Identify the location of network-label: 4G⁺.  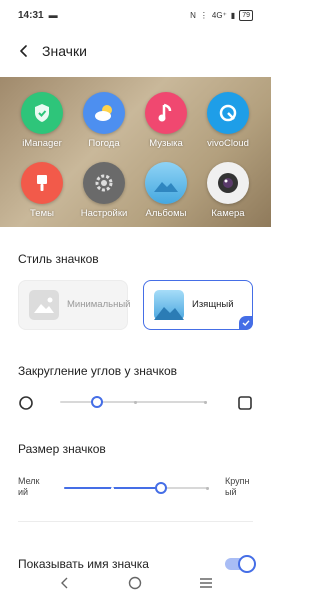
(219, 15).